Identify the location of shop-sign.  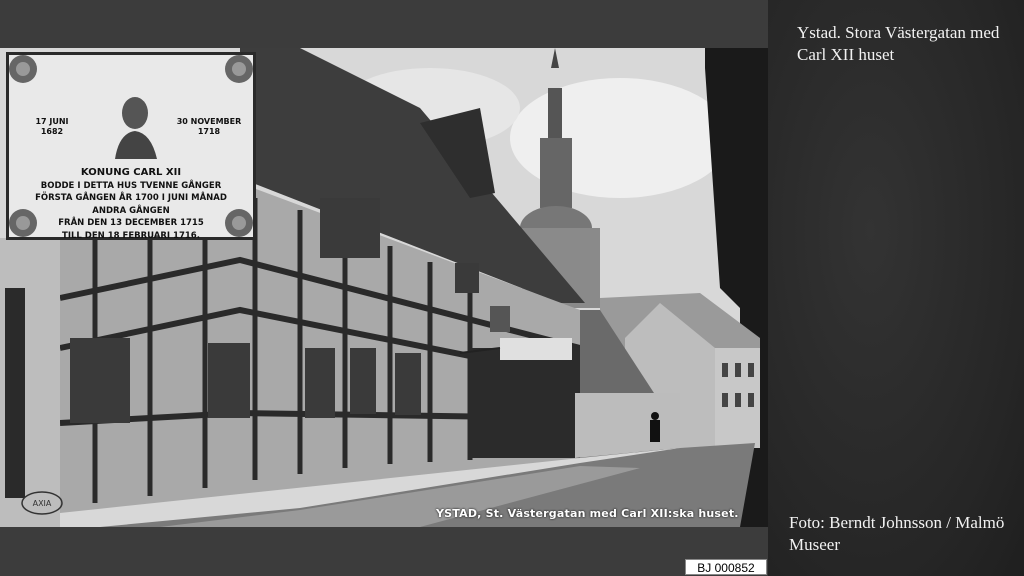
(536, 349).